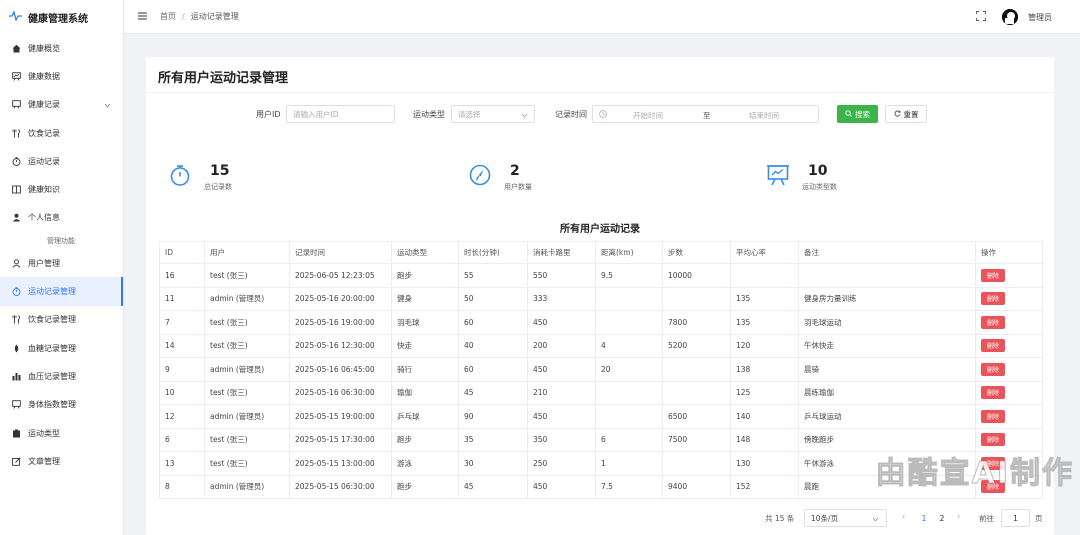  Describe the element at coordinates (1010, 17) in the screenshot. I see `avatar` at that location.